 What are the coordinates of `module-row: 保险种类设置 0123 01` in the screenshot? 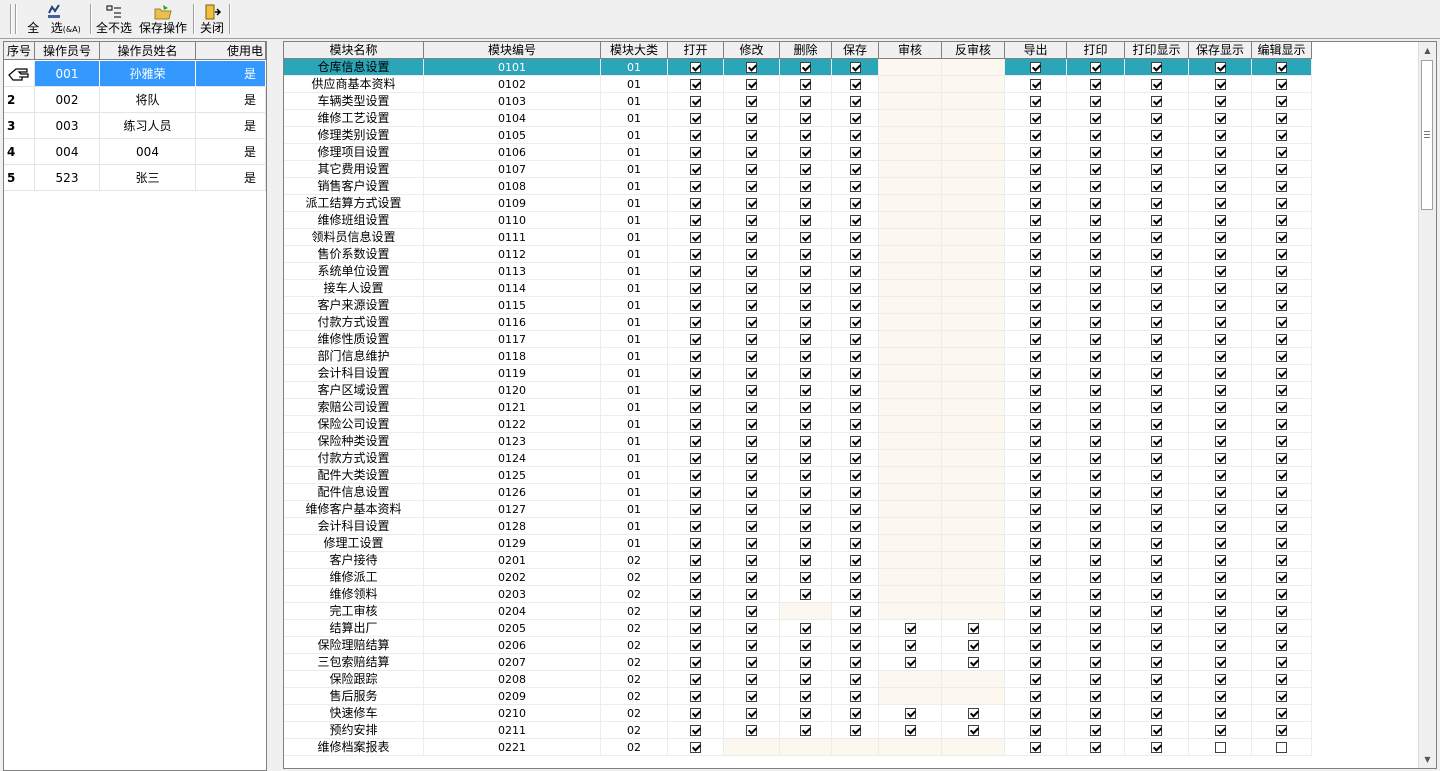 It's located at (849, 441).